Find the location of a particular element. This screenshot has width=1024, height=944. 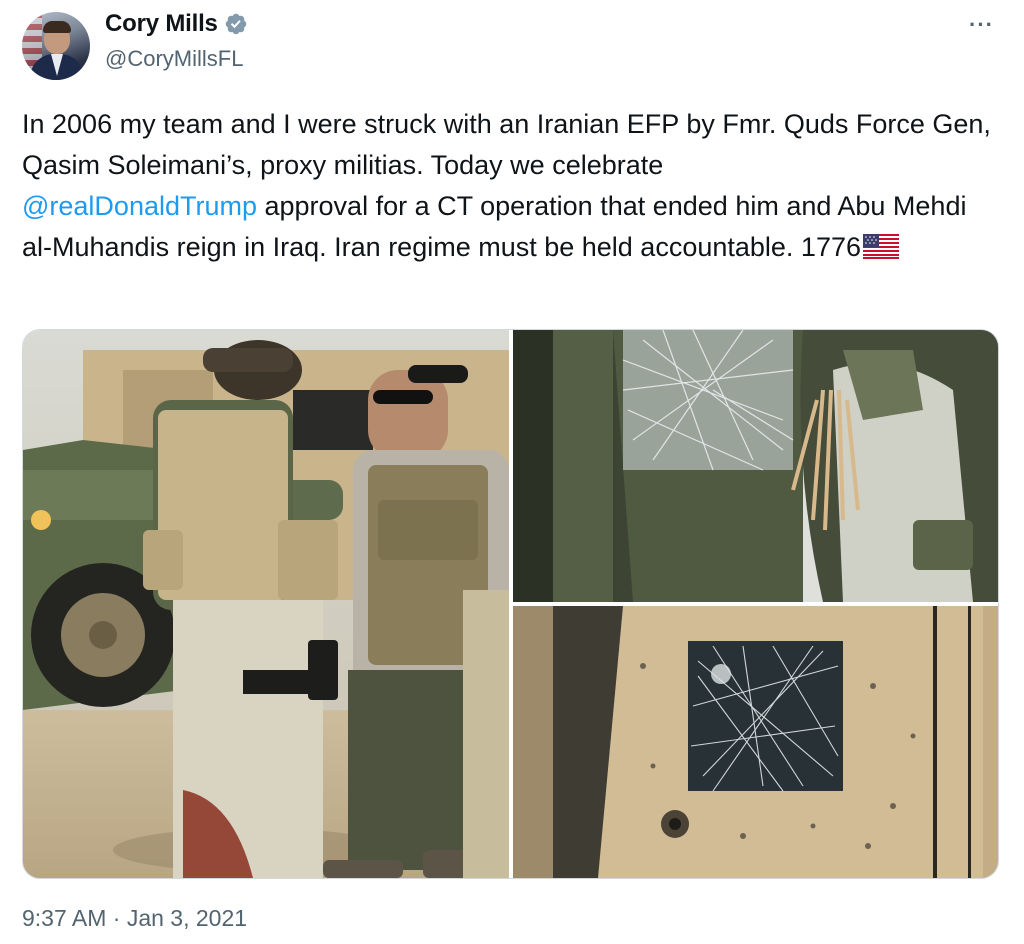

verified-badge-icon is located at coordinates (236, 24).